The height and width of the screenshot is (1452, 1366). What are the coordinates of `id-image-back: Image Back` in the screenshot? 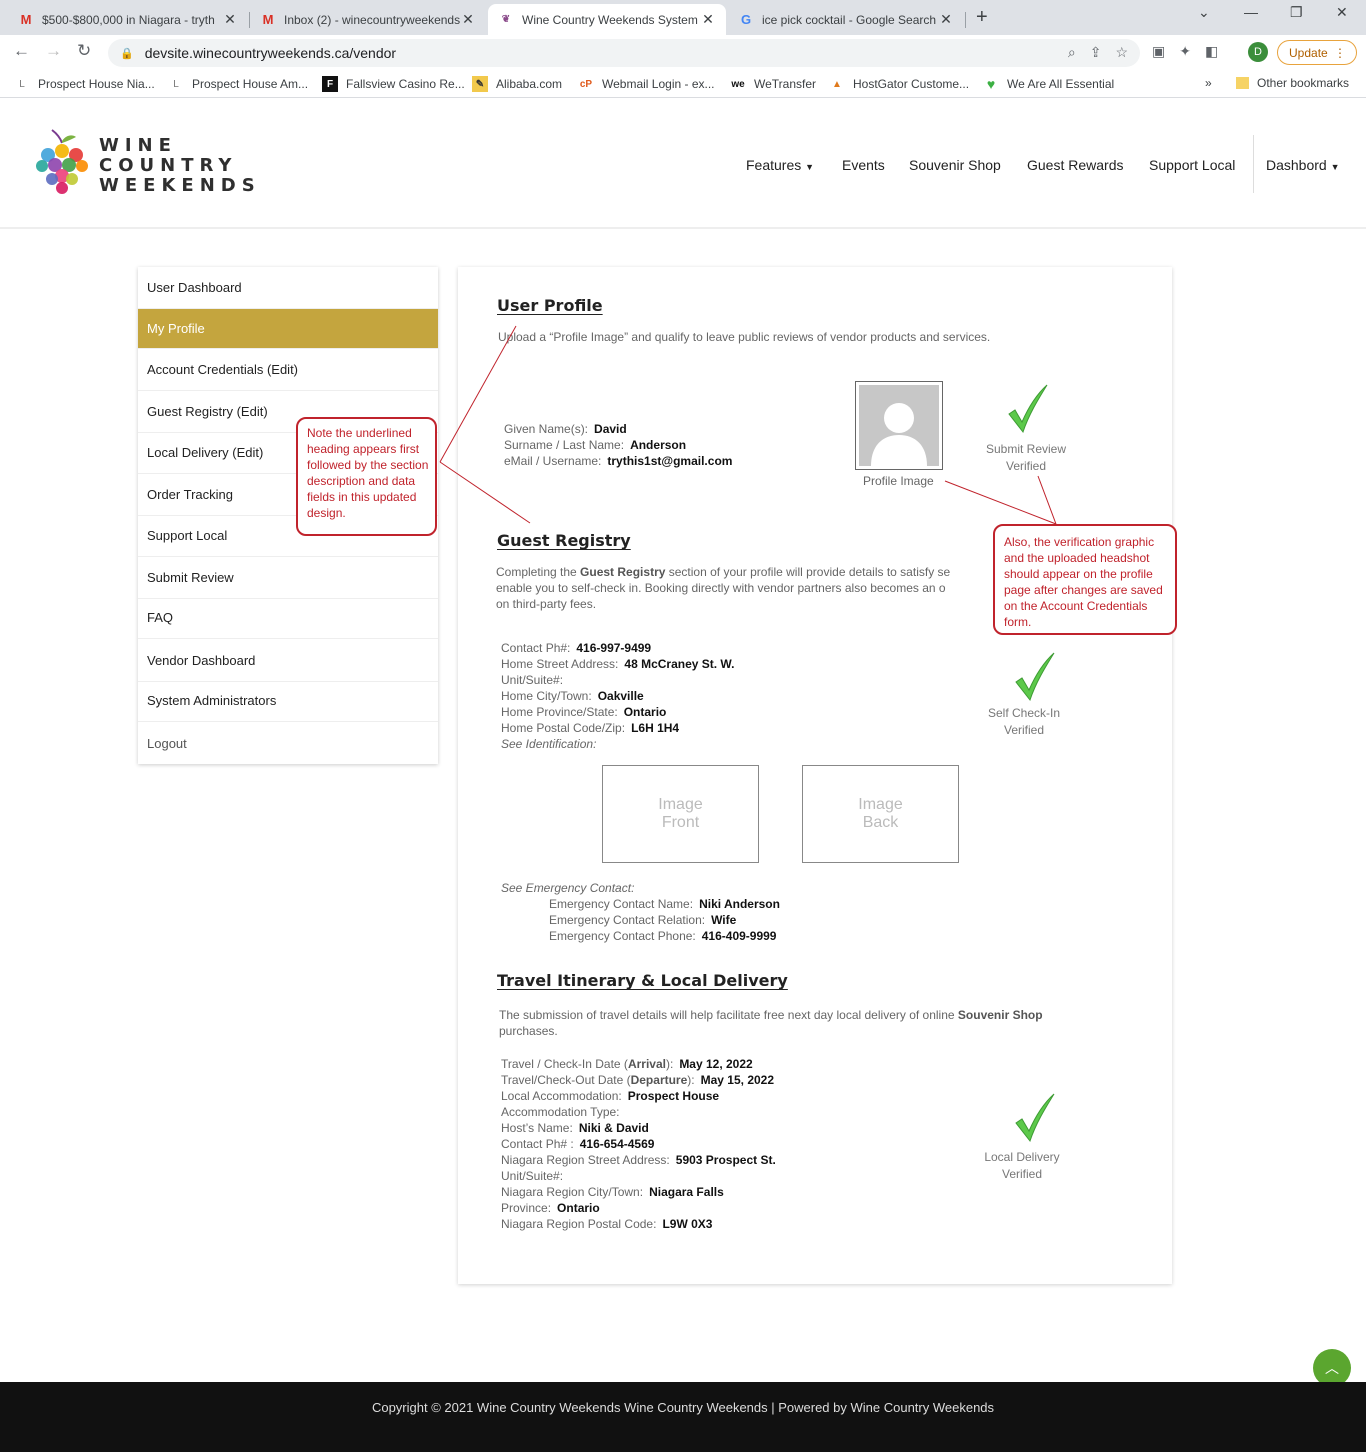 It's located at (880, 814).